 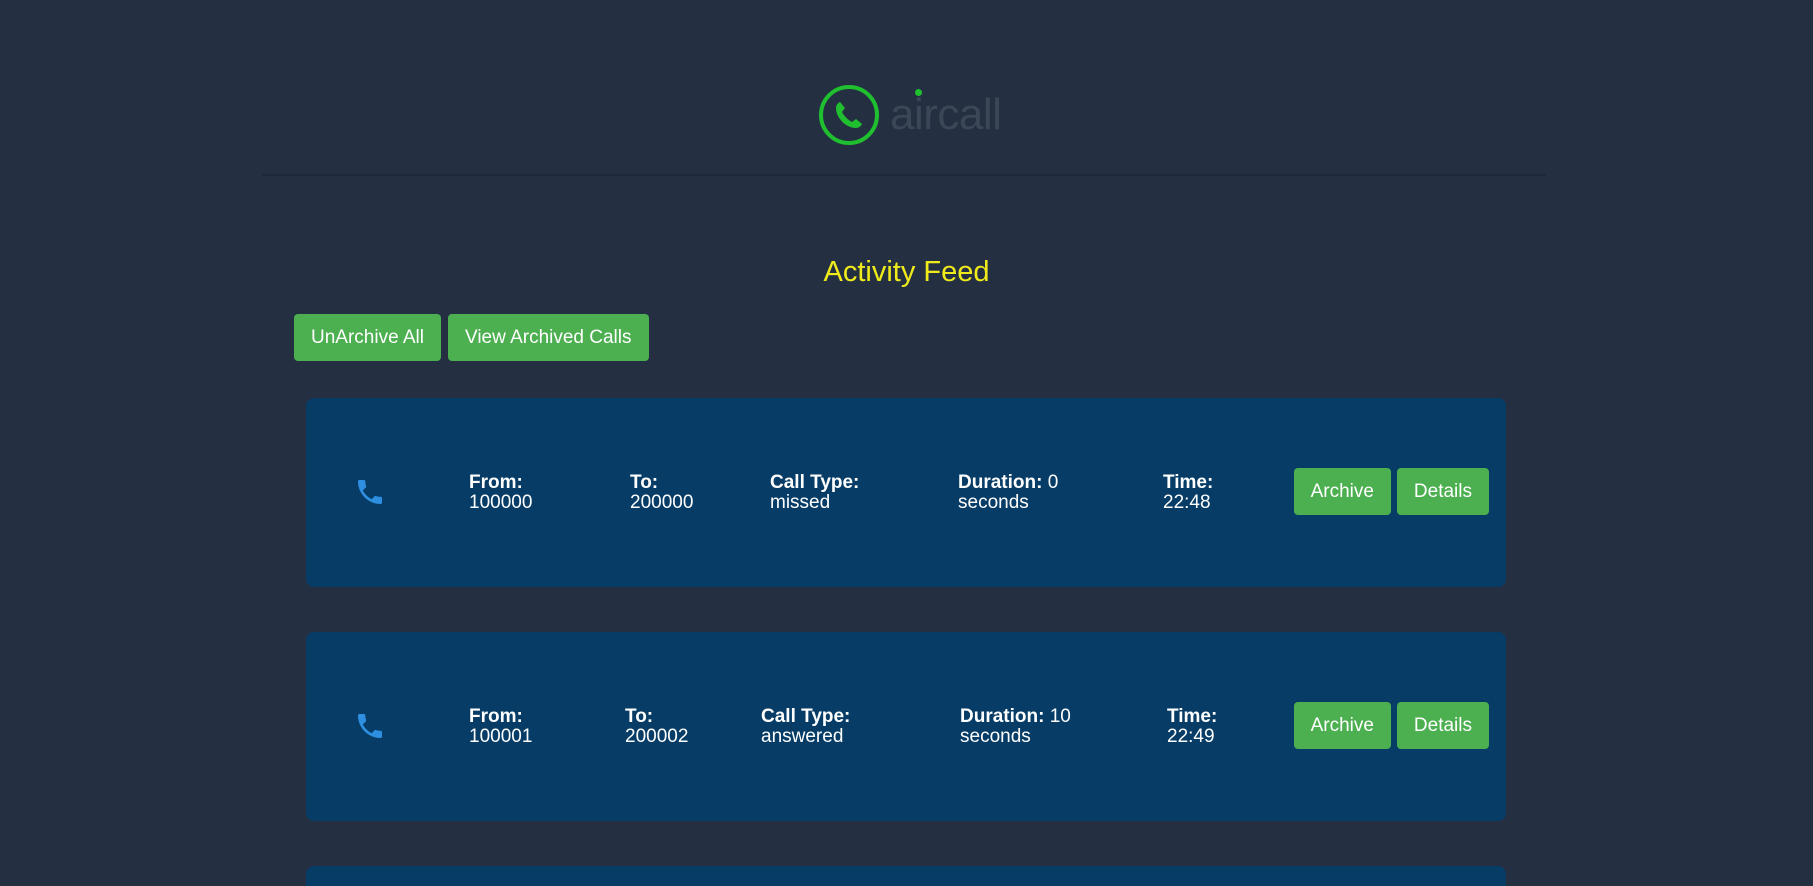 I want to click on call-duration: Duration: 0 seconds, so click(x=1008, y=493).